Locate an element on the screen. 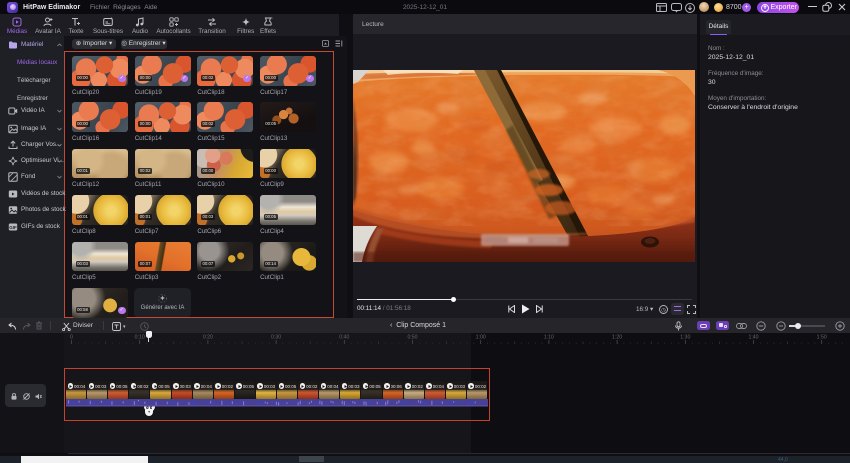 The height and width of the screenshot is (463, 850). svg-text: 0:40 is located at coordinates (344, 338).